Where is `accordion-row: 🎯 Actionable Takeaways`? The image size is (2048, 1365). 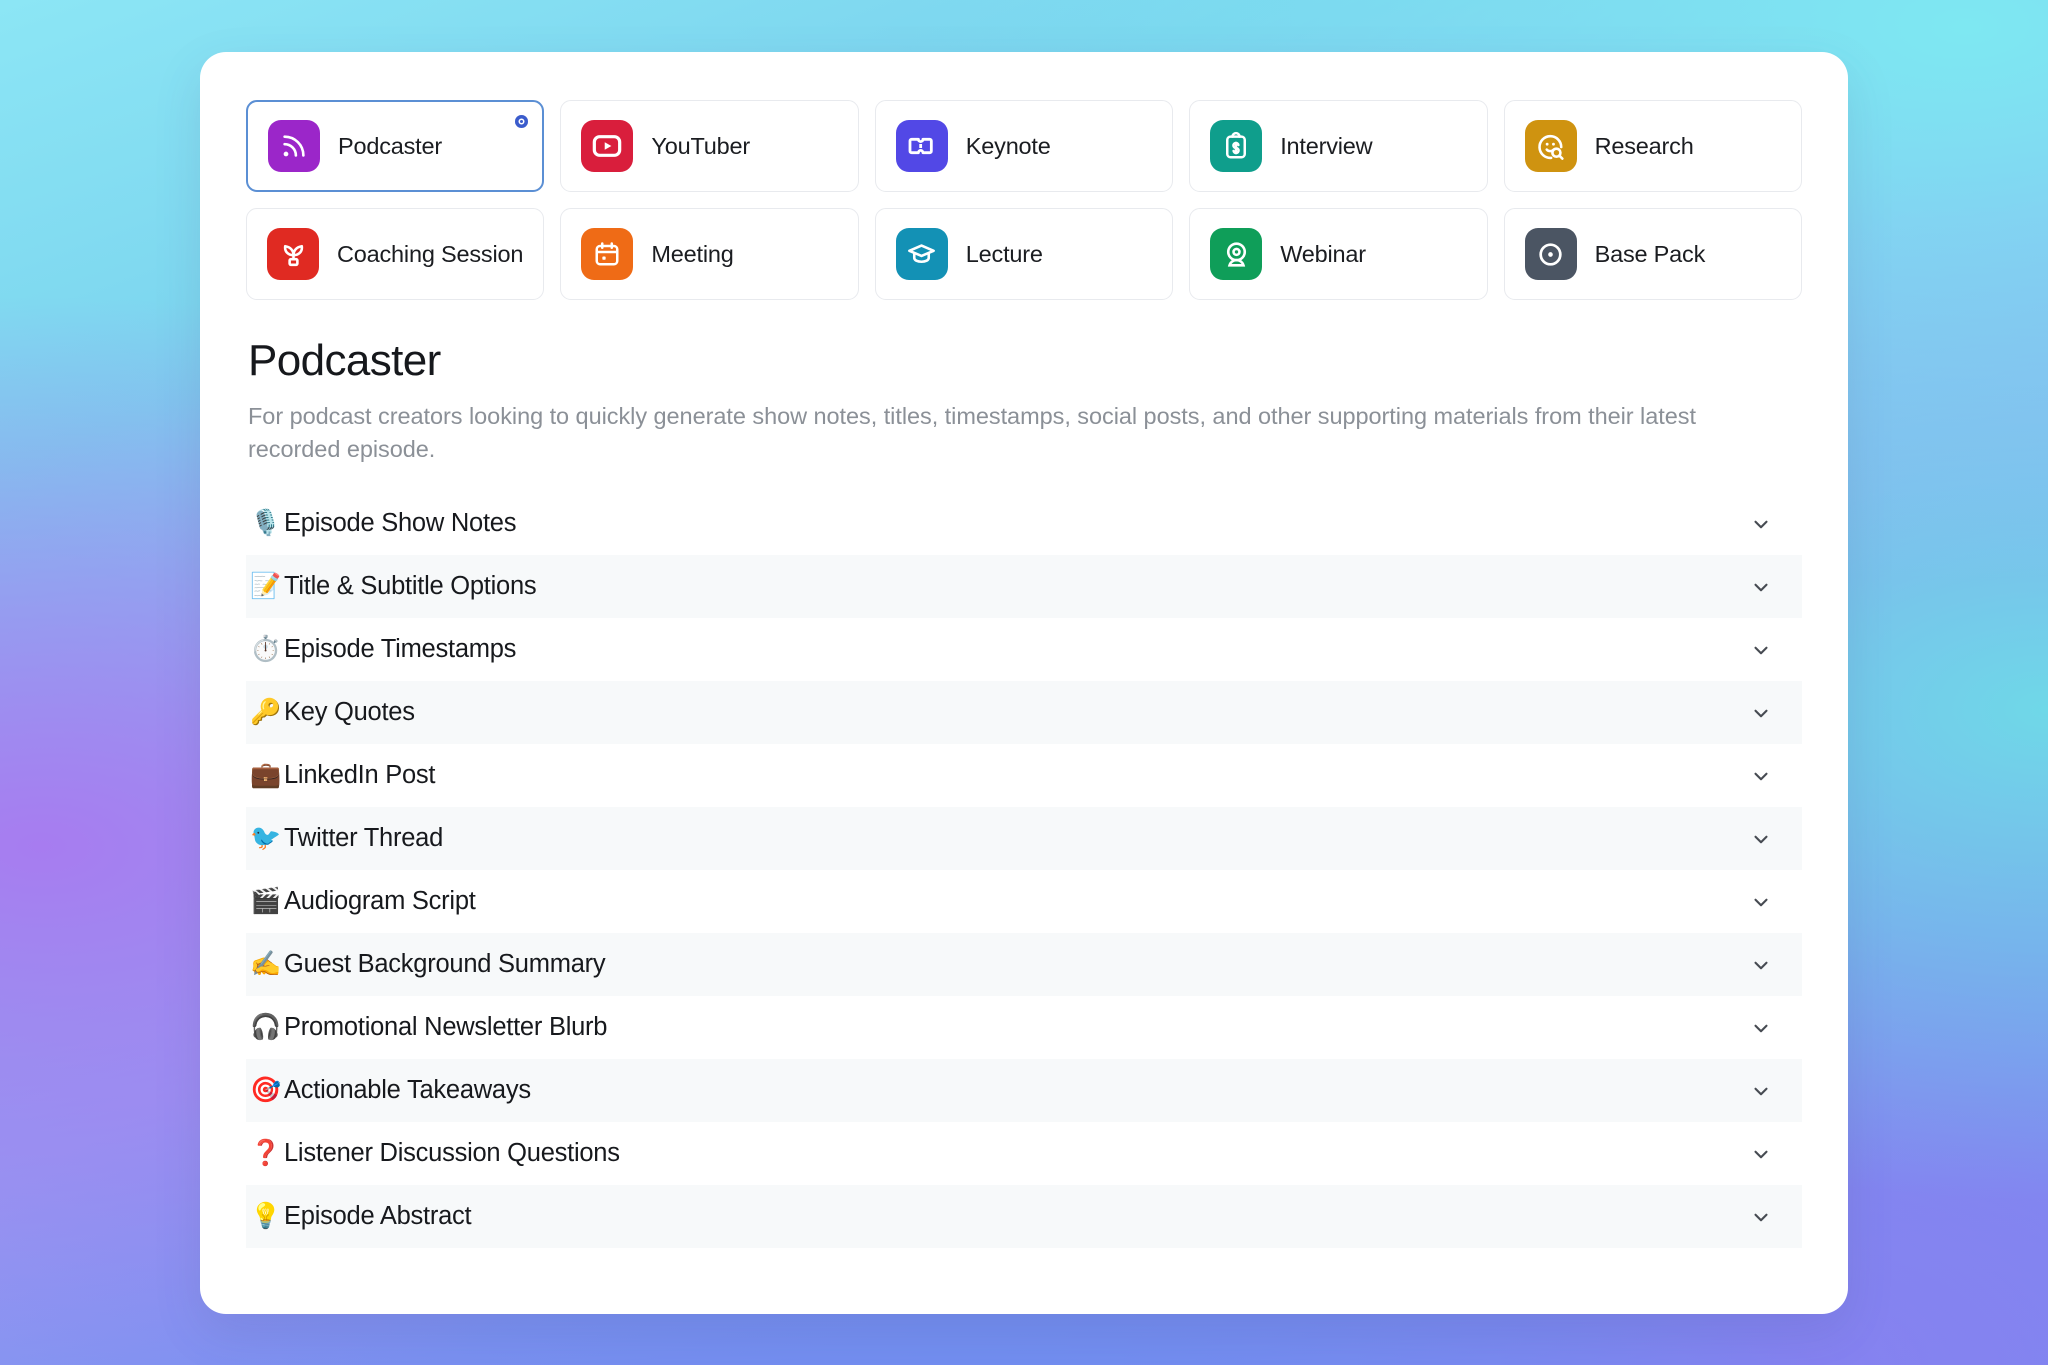 accordion-row: 🎯 Actionable Takeaways is located at coordinates (1024, 1091).